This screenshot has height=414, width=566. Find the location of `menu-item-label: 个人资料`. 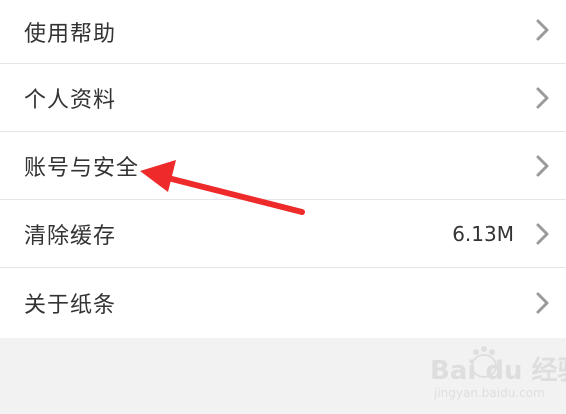

menu-item-label: 个人资料 is located at coordinates (70, 100).